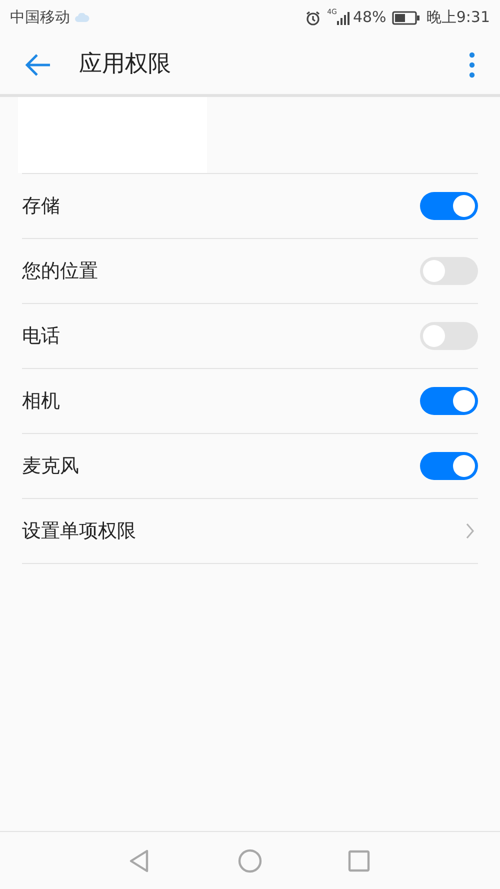  What do you see at coordinates (313, 18) in the screenshot?
I see `alarm-icon` at bounding box center [313, 18].